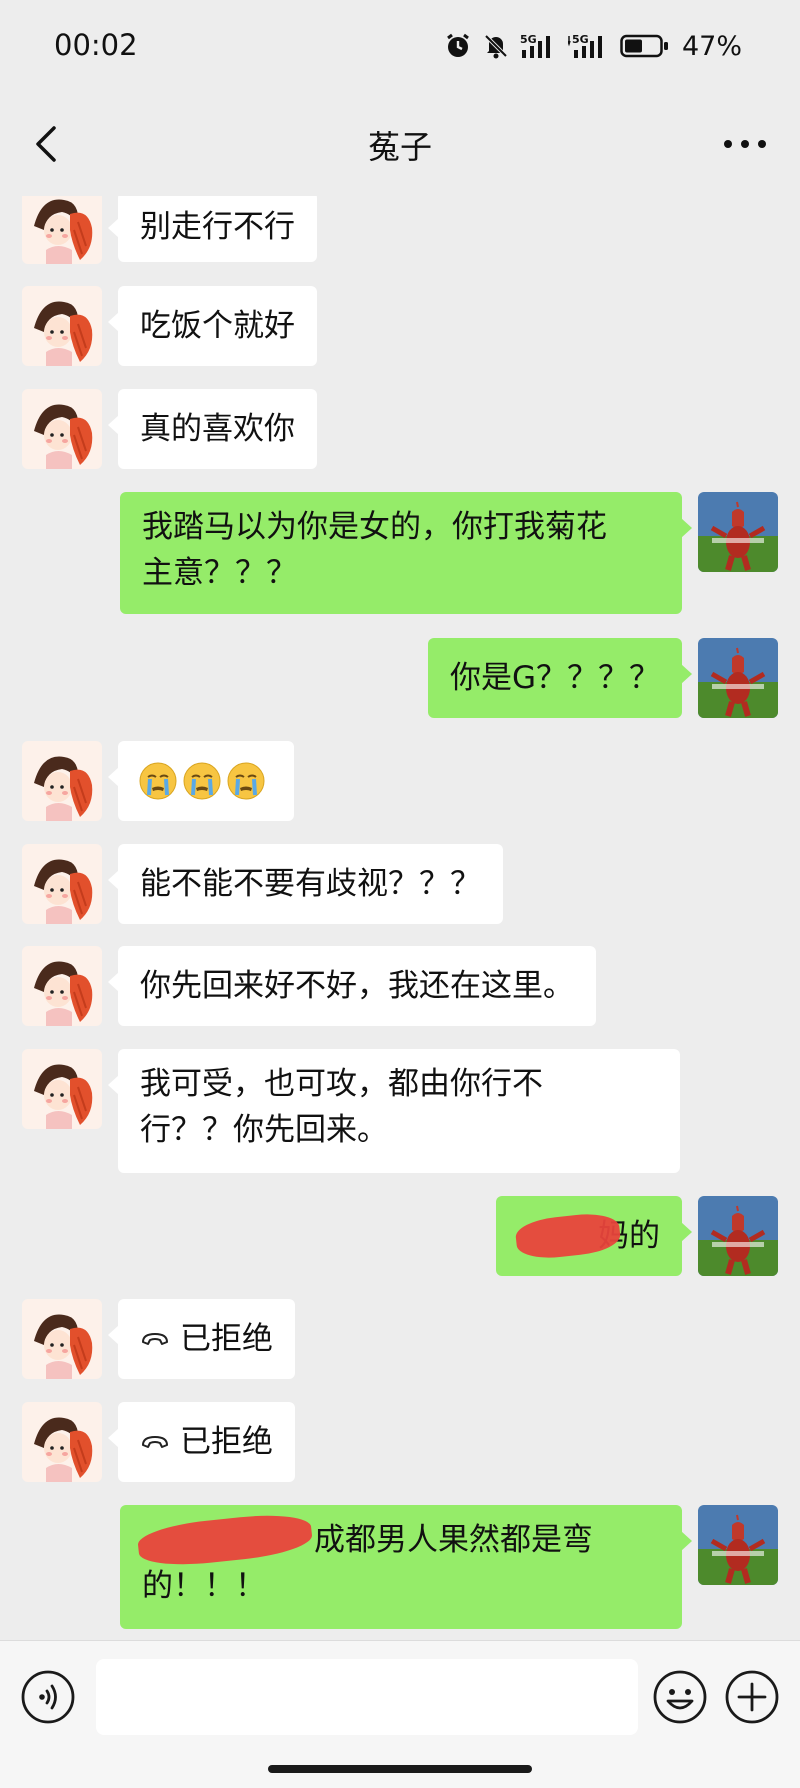 The height and width of the screenshot is (1788, 800). What do you see at coordinates (357, 986) in the screenshot?
I see `message-text: 你先回来好不好，我还在这里。` at bounding box center [357, 986].